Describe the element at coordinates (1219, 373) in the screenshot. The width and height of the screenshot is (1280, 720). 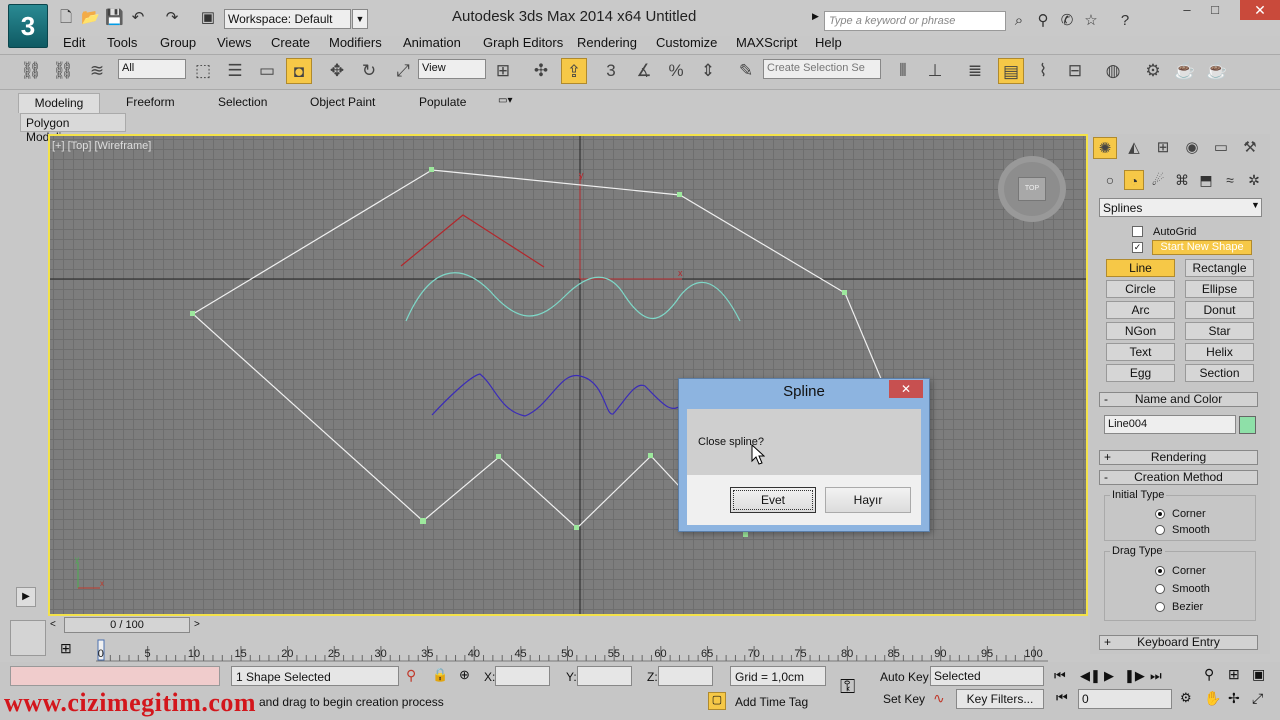
I see `section-button: Section` at that location.